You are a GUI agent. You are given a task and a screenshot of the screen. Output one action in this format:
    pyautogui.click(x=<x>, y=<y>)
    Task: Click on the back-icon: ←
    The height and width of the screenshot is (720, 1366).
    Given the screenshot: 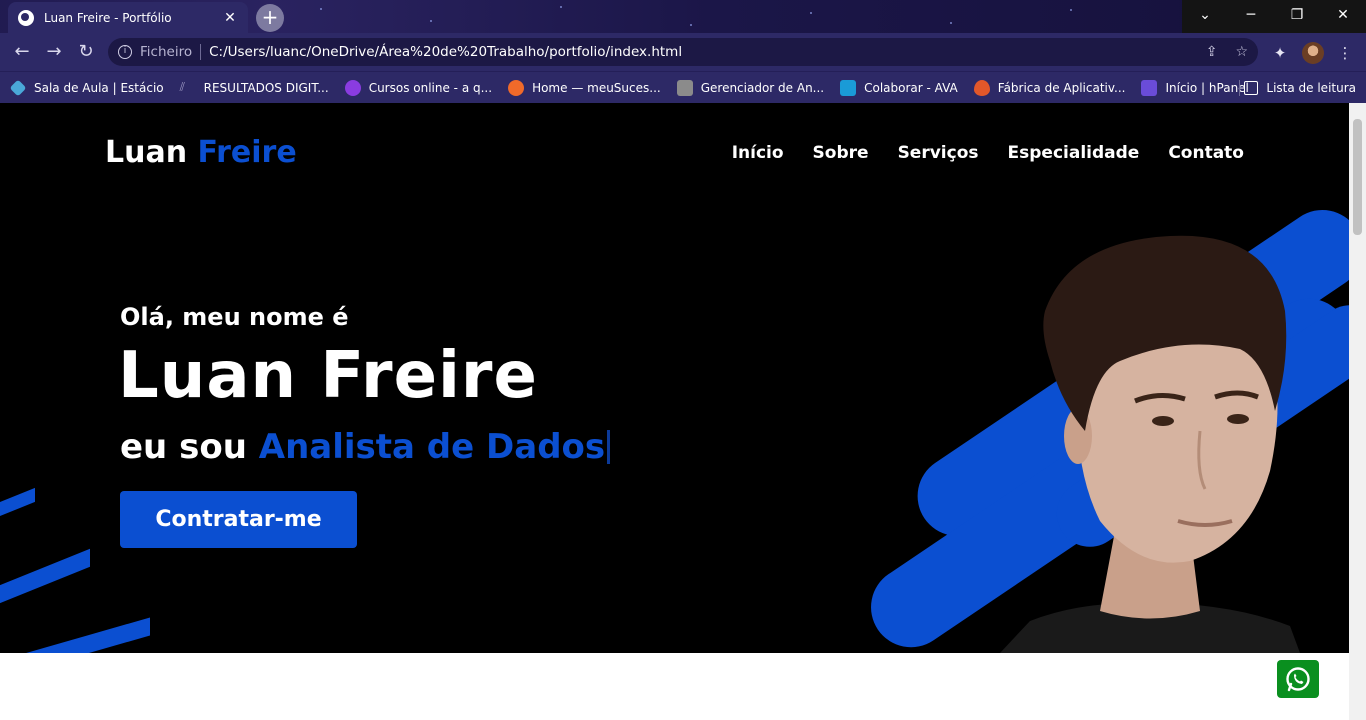 What is the action you would take?
    pyautogui.click(x=22, y=52)
    